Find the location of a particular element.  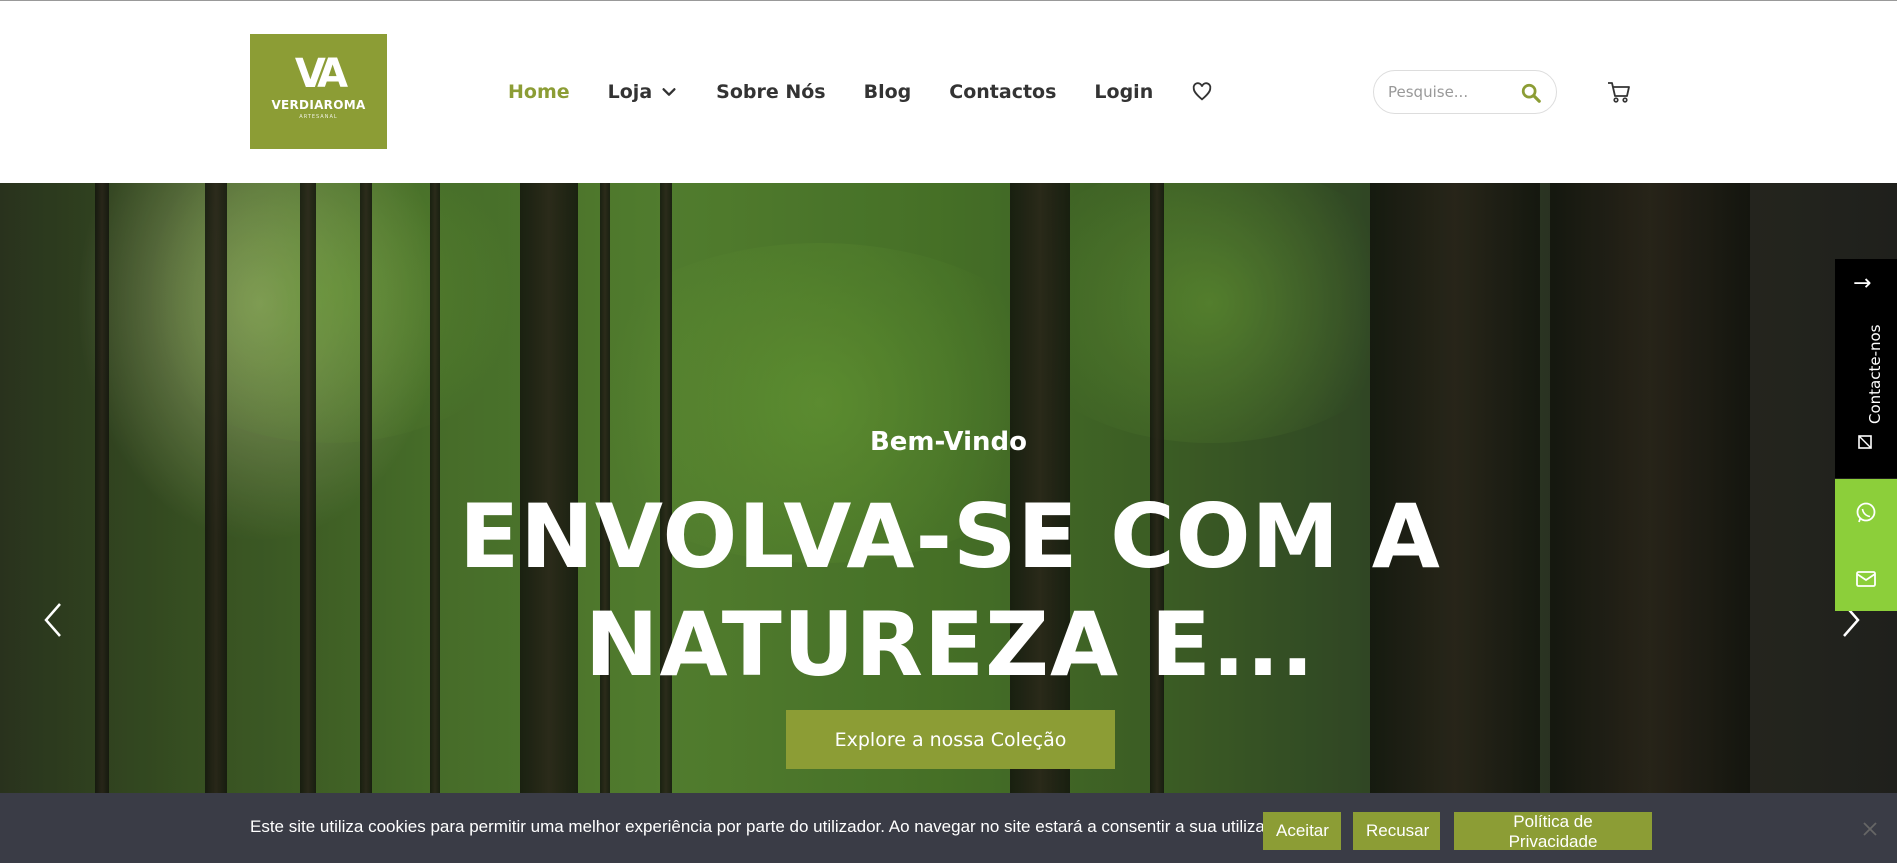

search-input is located at coordinates (1448, 92).